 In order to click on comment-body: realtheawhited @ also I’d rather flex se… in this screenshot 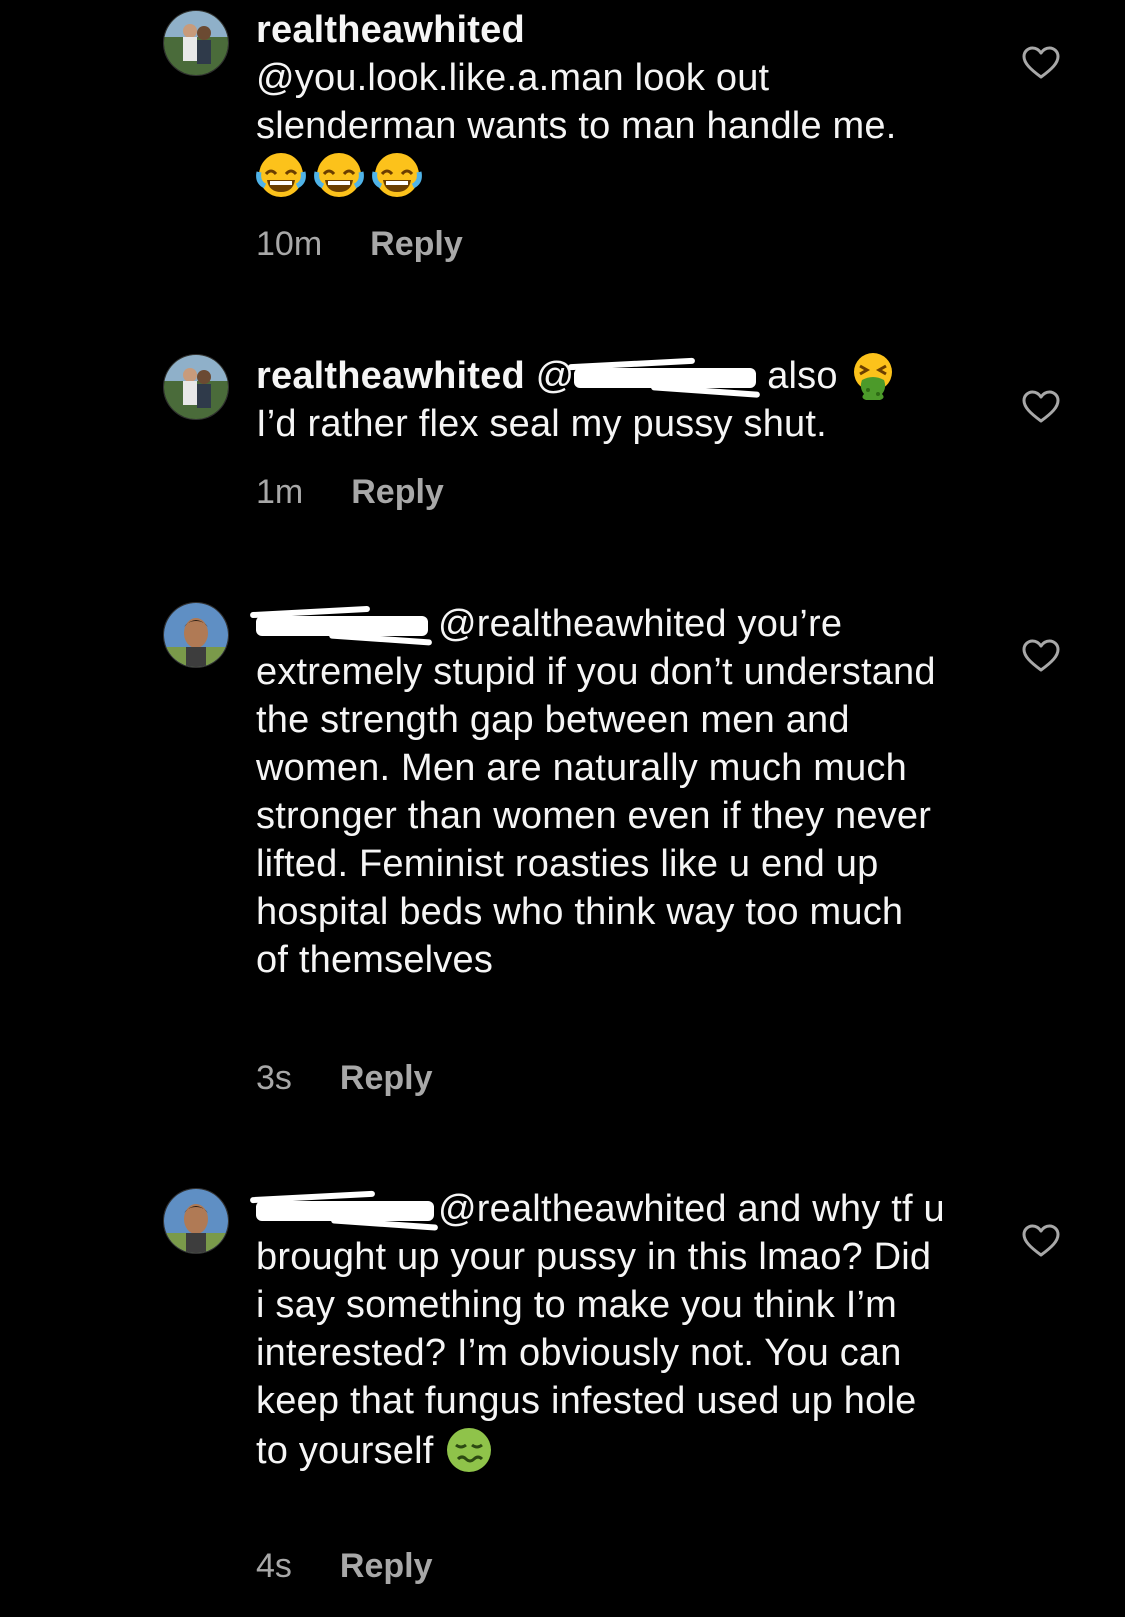, I will do `click(601, 399)`.